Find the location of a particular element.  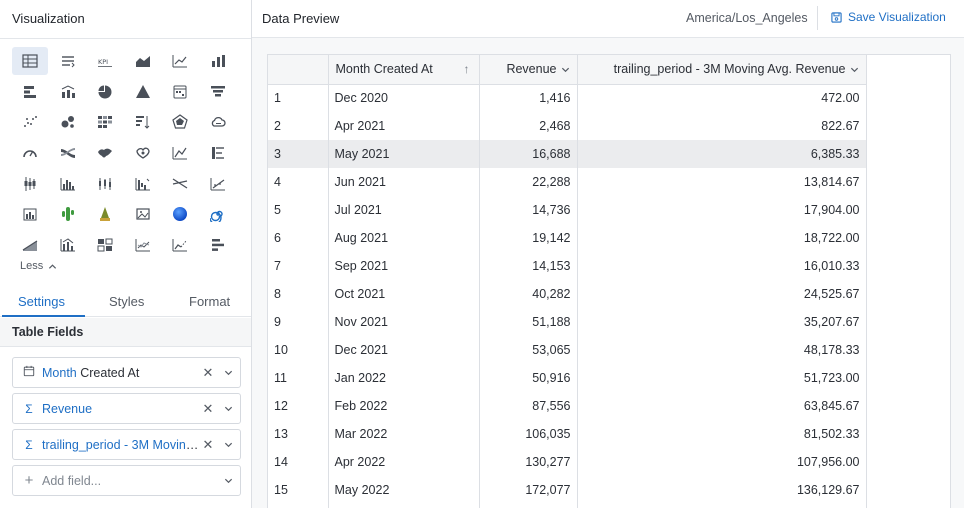

table-row: 7 Sep 2021 14,153 16,010.33 is located at coordinates (567, 266).